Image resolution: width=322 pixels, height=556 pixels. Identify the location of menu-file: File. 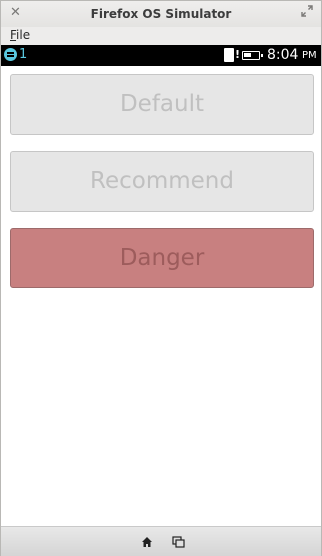
(20, 35).